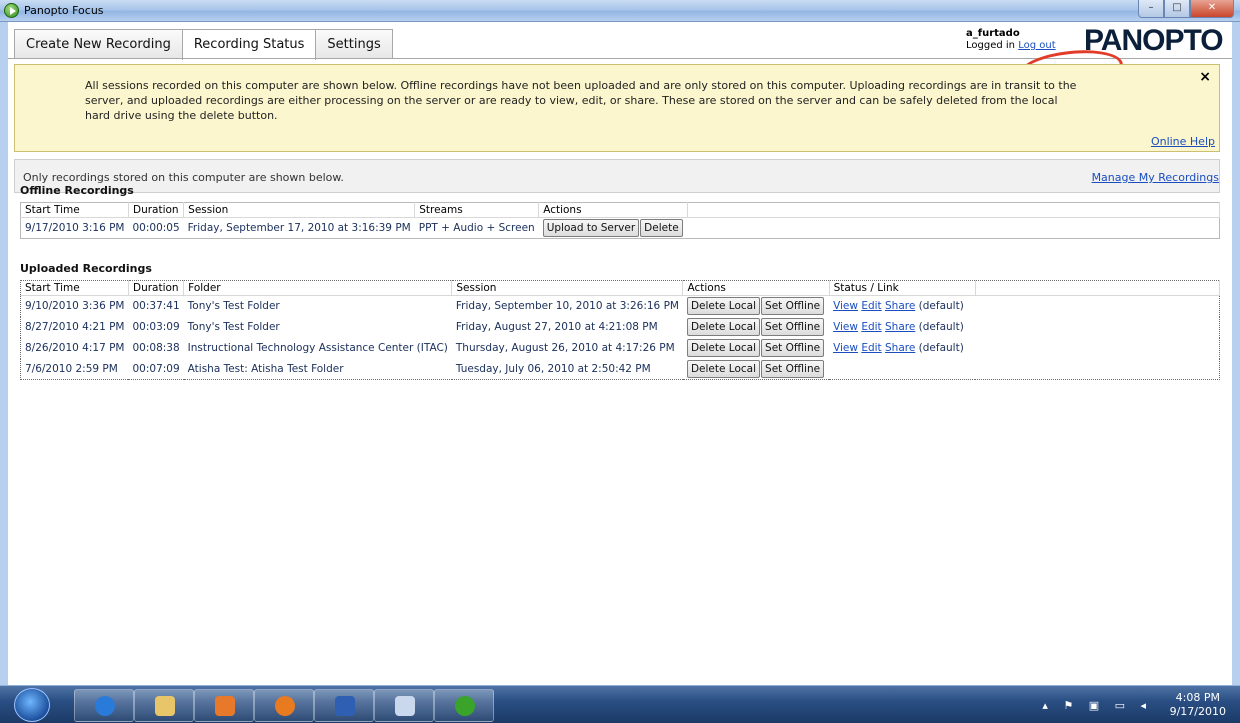  Describe the element at coordinates (591, 228) in the screenshot. I see `upload-to-server-button: Upload to Server` at that location.